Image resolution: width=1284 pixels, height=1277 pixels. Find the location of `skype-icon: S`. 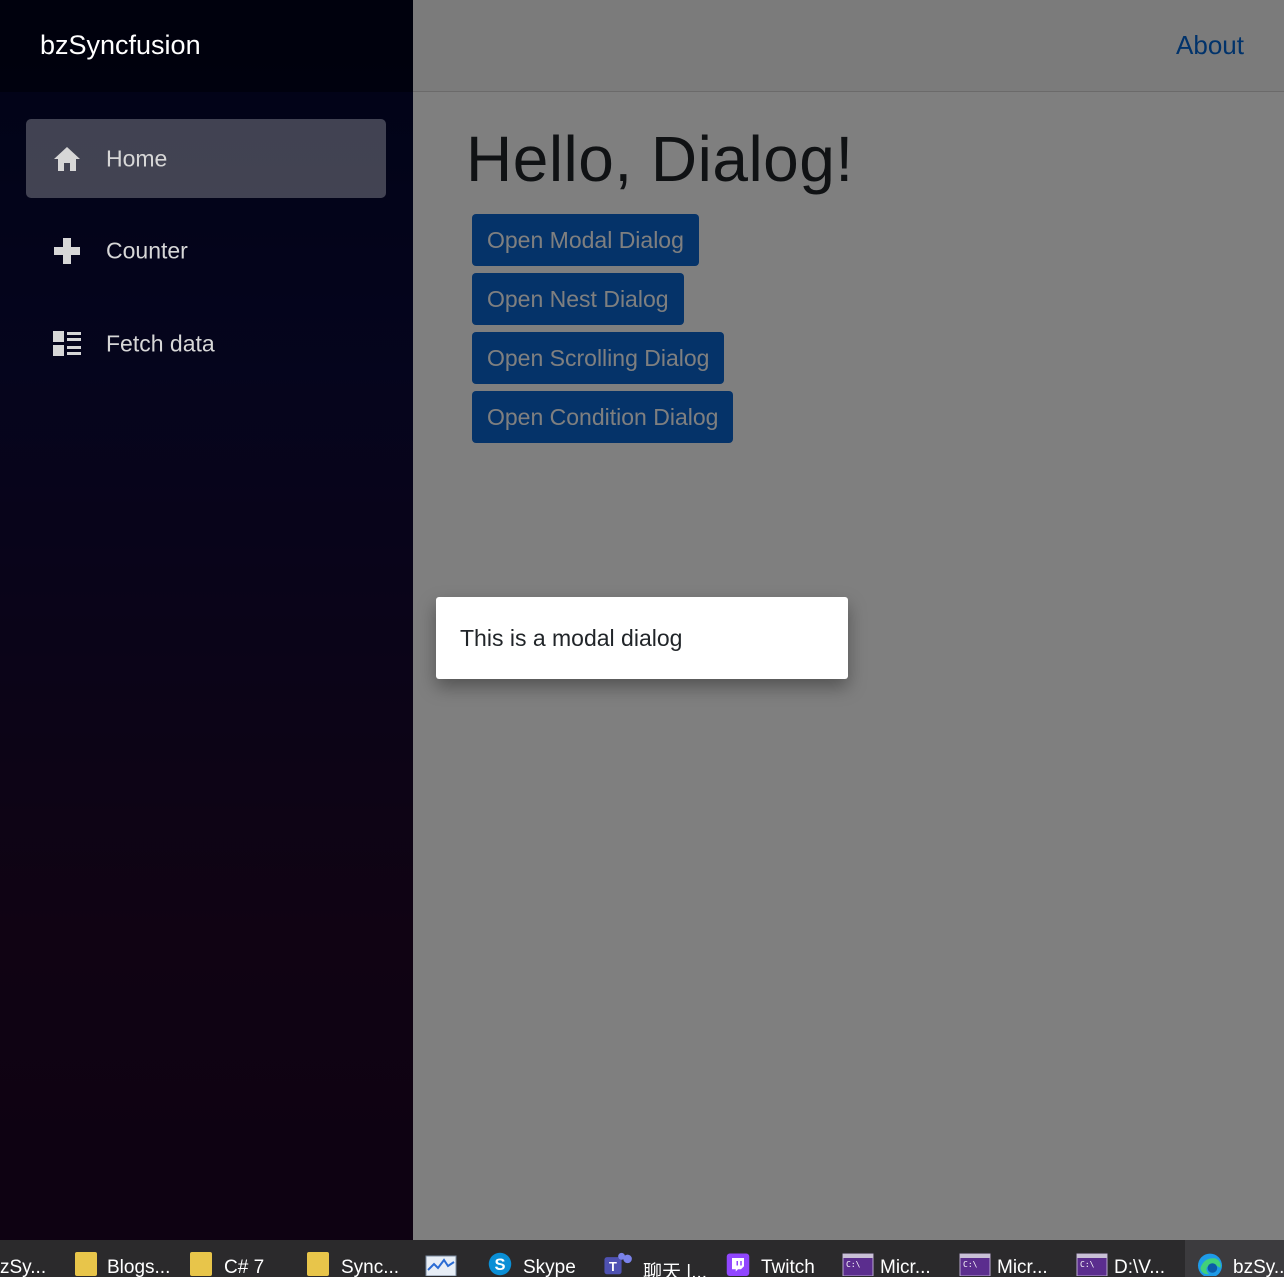

skype-icon: S is located at coordinates (500, 1264).